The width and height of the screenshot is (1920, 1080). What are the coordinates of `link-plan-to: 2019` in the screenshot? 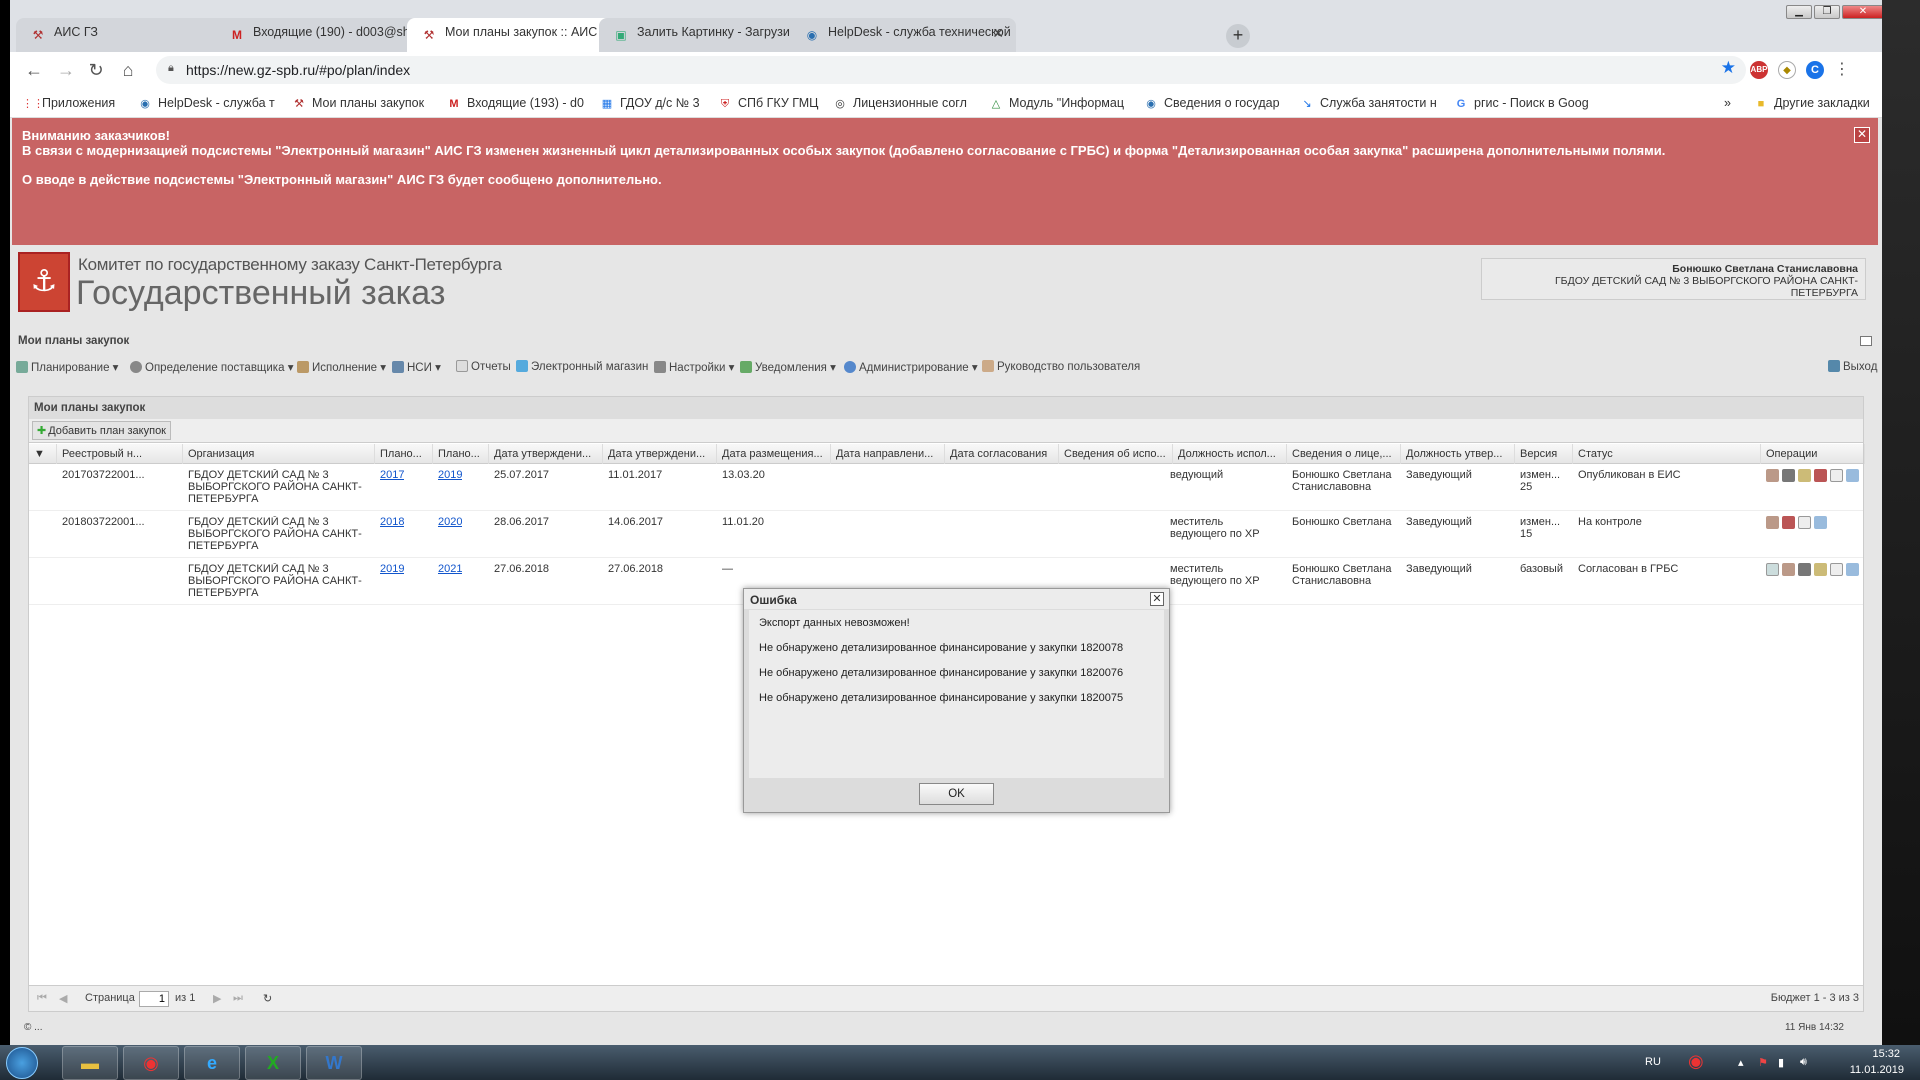 It's located at (450, 475).